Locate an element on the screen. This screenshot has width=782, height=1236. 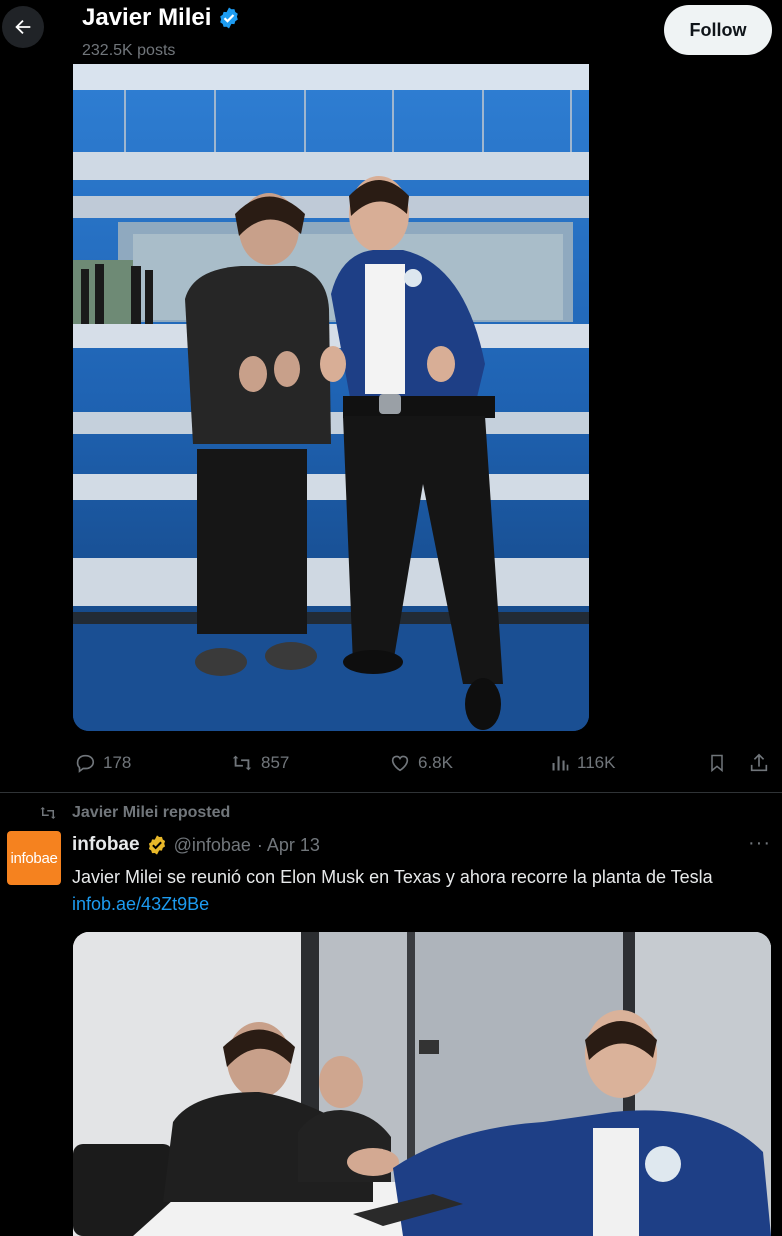
tweet-link: infob.ae/43Zt9Be is located at coordinates (422, 904).